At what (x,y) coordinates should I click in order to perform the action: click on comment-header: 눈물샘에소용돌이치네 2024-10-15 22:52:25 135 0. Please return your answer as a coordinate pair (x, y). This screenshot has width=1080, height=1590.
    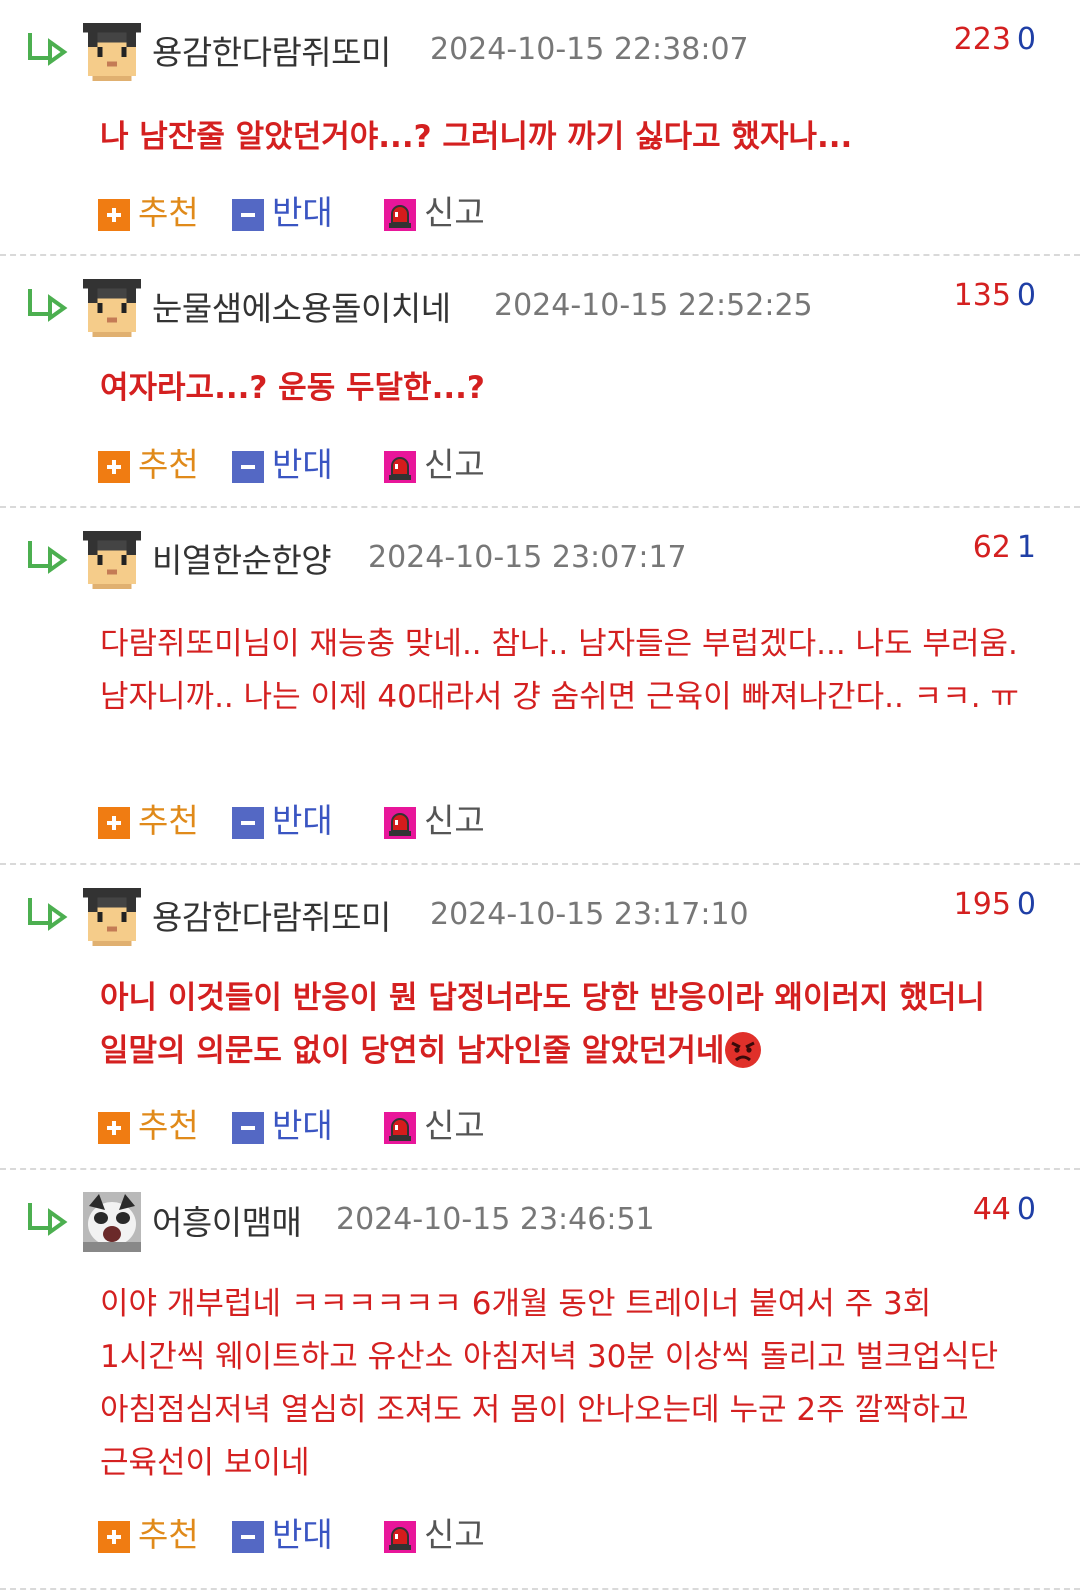
    Looking at the image, I should click on (540, 311).